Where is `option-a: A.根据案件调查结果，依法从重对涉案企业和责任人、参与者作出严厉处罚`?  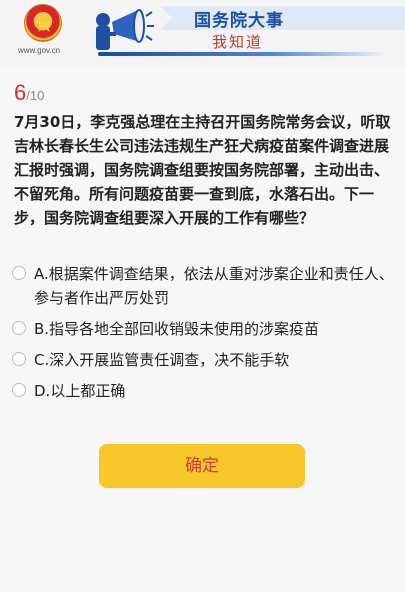 option-a: A.根据案件调查结果，依法从重对涉案企业和责任人、参与者作出严厉处罚 is located at coordinates (204, 286).